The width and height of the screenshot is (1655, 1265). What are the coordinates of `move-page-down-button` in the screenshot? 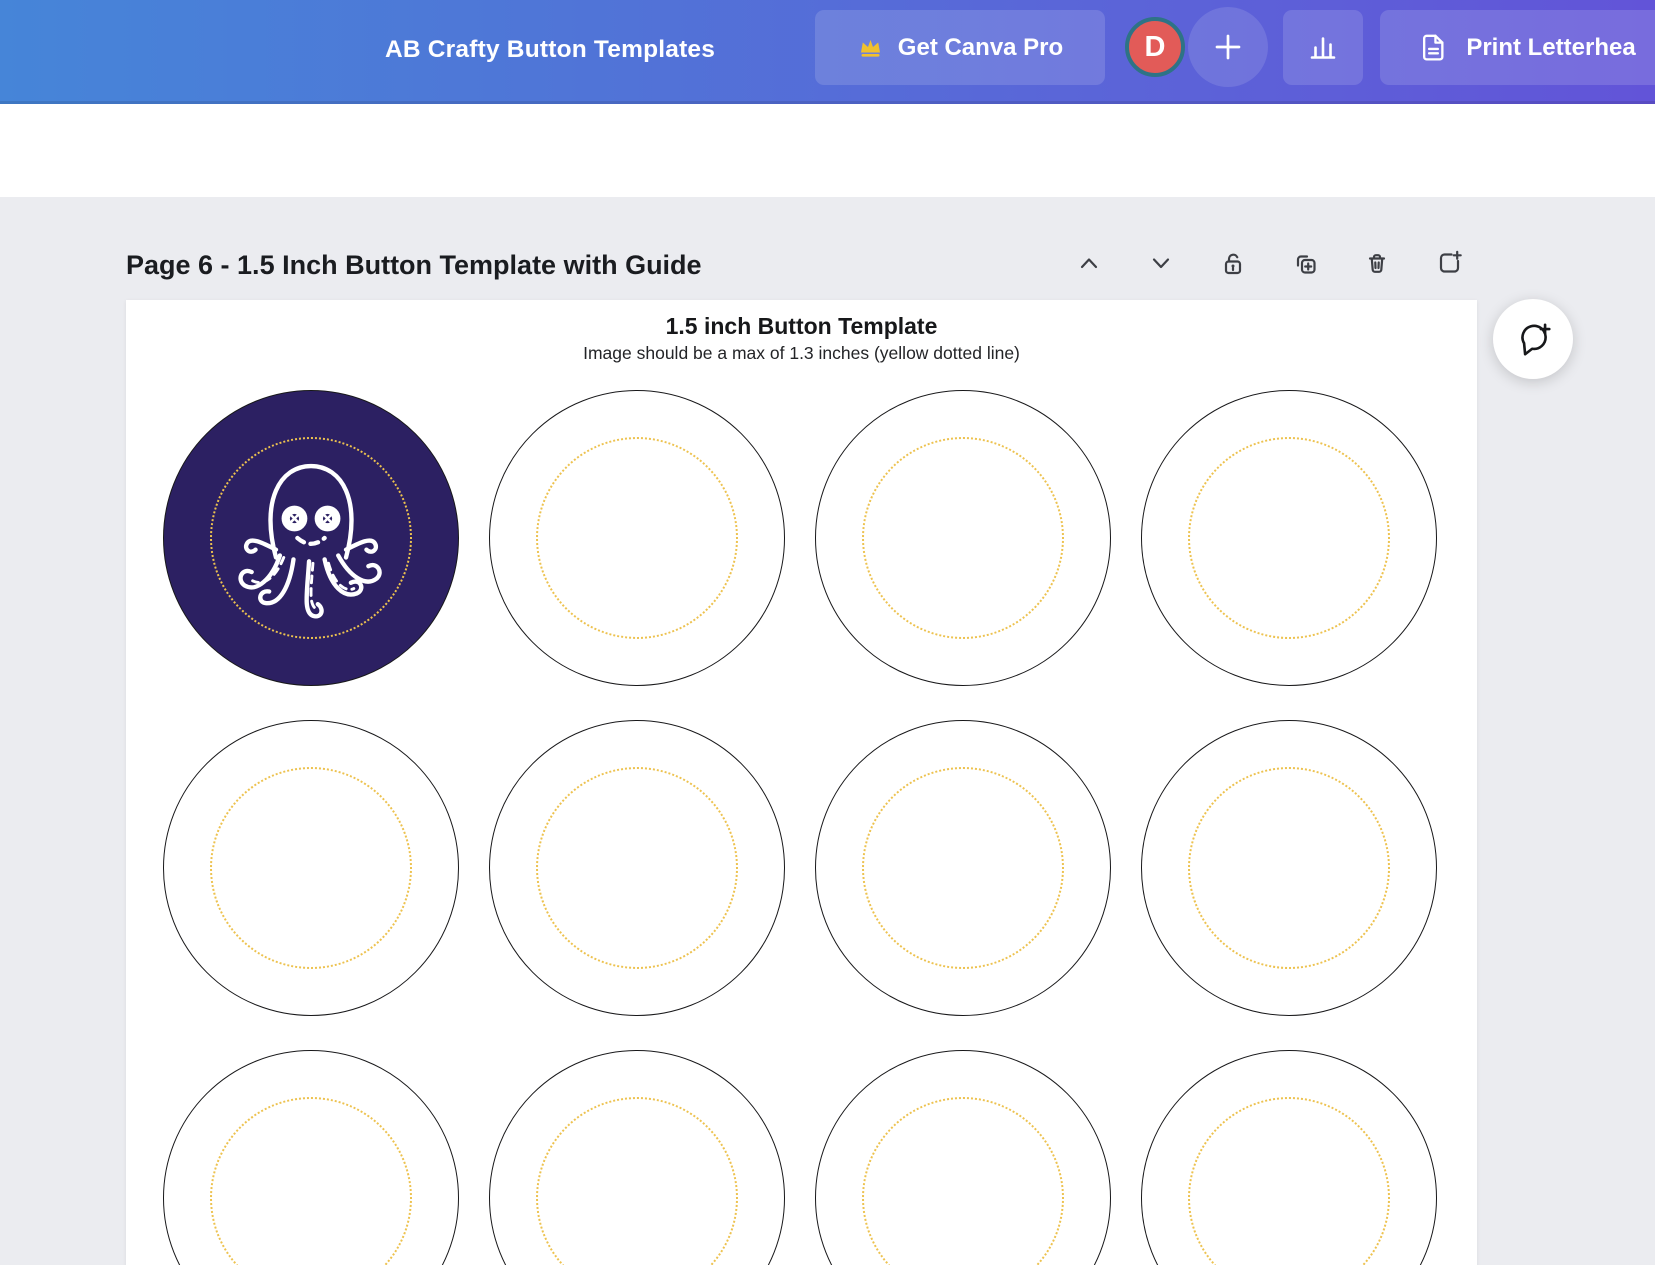 It's located at (1161, 263).